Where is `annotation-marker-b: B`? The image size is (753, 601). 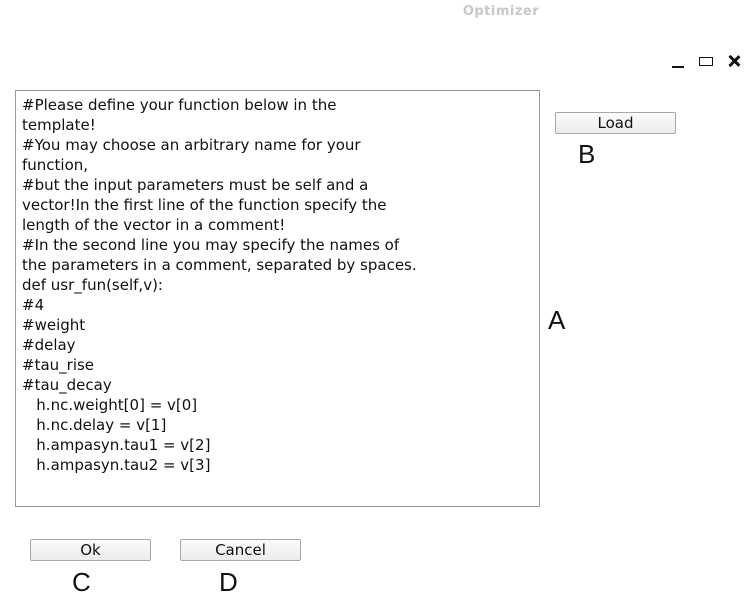
annotation-marker-b: B is located at coordinates (587, 154).